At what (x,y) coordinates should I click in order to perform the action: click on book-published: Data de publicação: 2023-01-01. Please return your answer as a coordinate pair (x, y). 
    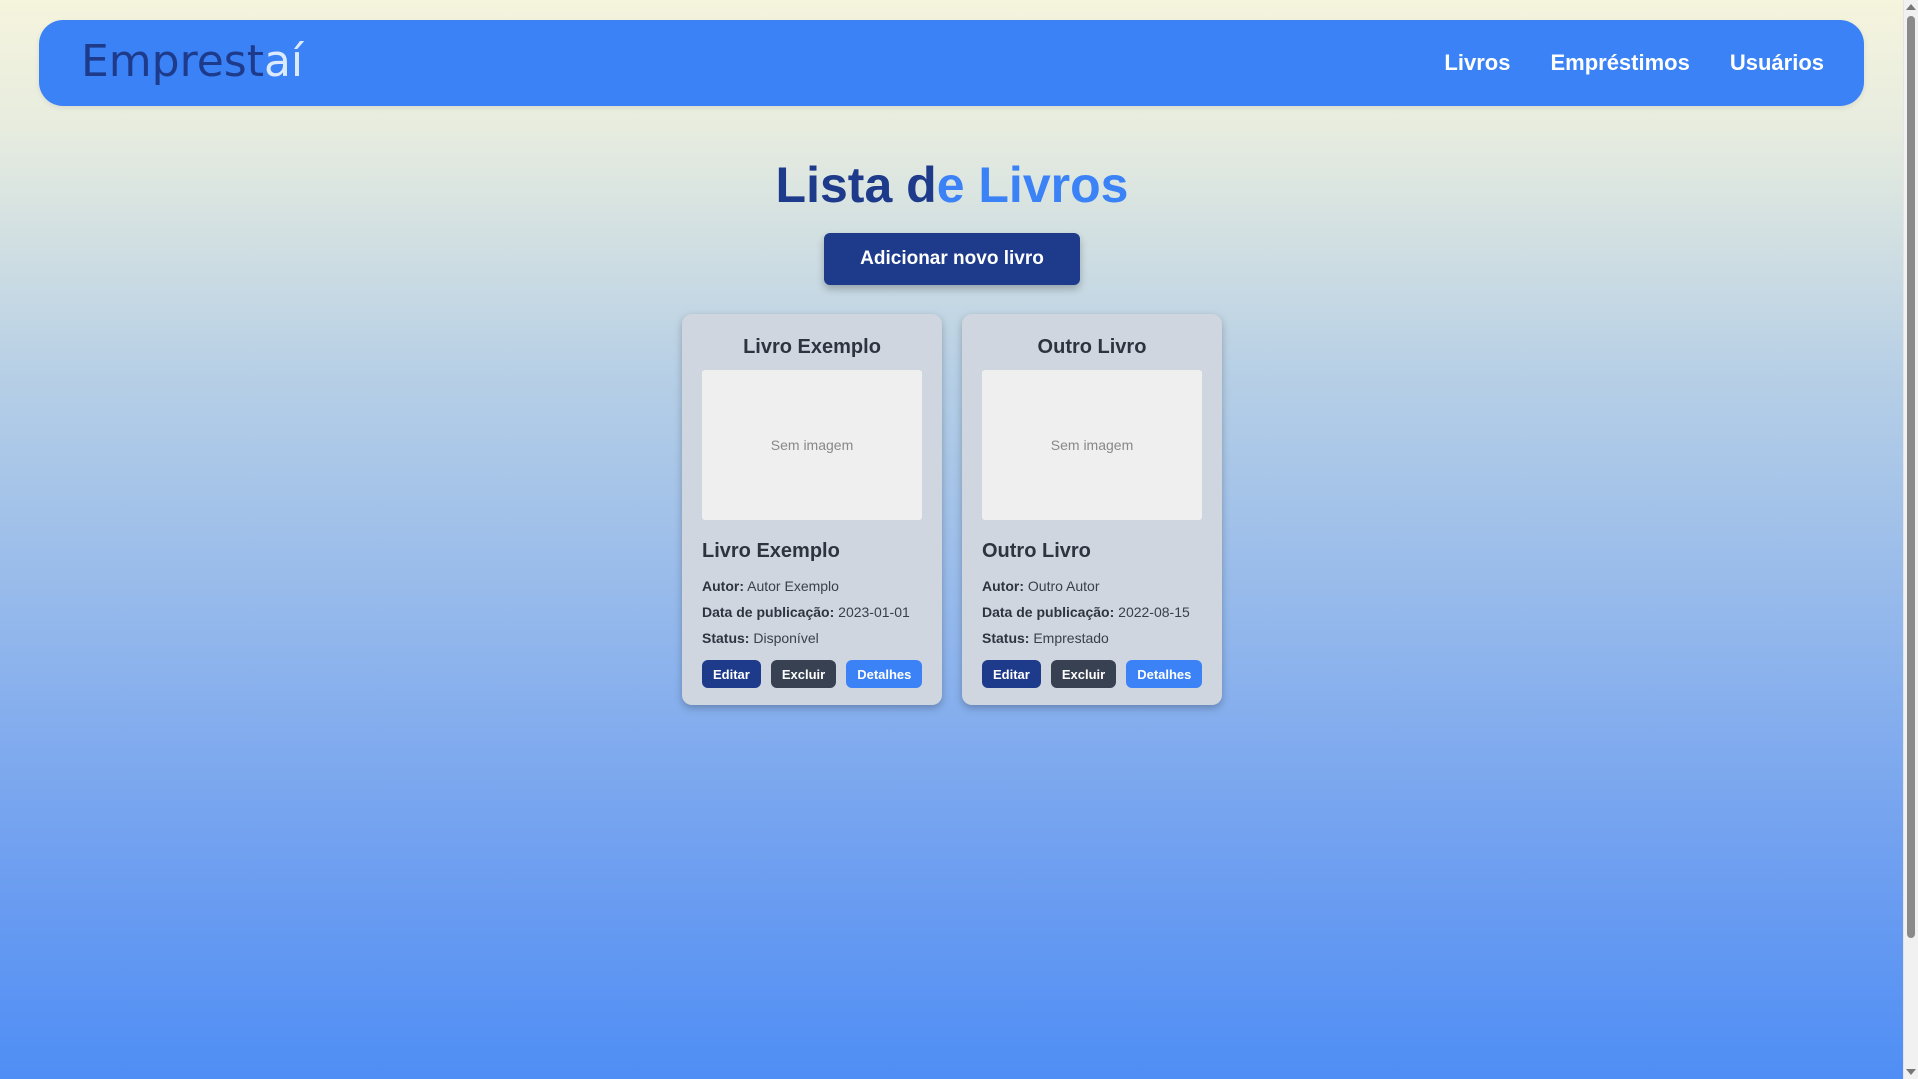
    Looking at the image, I should click on (812, 612).